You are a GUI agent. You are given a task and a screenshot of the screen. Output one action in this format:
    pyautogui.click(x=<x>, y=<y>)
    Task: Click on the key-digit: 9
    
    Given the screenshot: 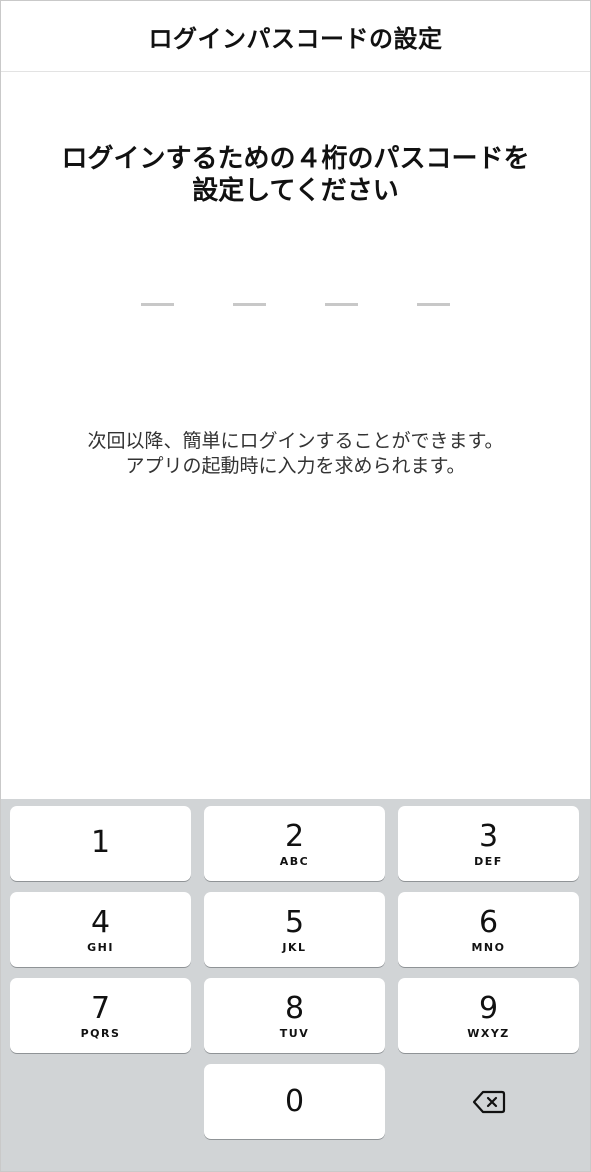 What is the action you would take?
    pyautogui.click(x=488, y=1008)
    